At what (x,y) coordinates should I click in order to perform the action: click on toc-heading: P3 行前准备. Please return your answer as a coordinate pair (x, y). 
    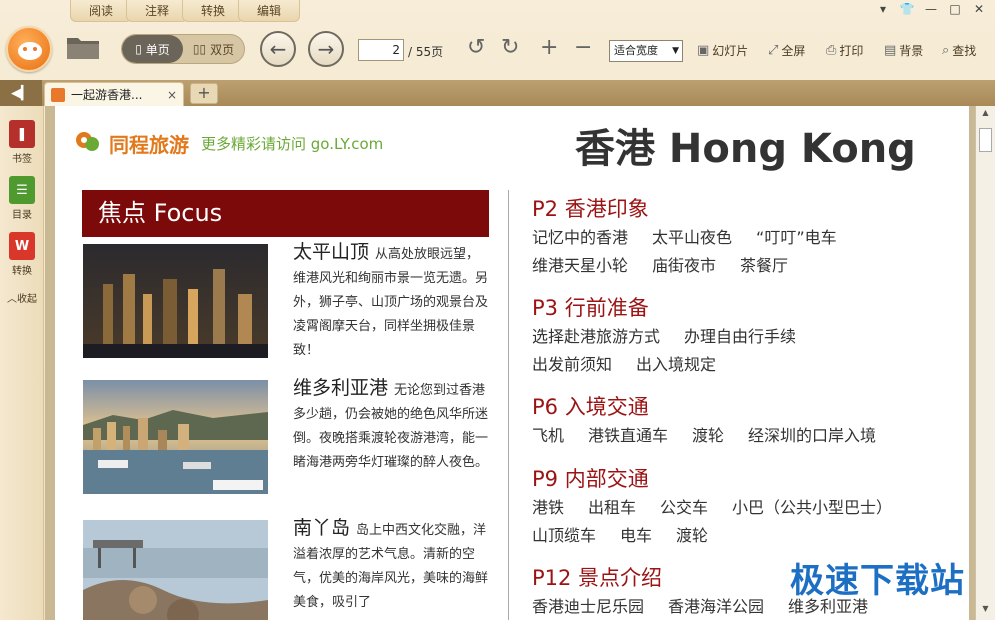
    Looking at the image, I should click on (676, 308).